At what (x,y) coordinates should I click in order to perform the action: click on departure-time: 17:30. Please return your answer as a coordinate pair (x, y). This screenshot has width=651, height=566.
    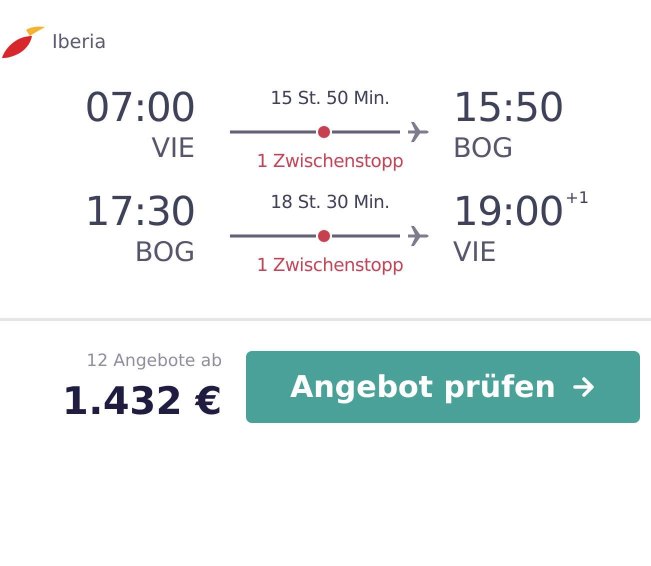
    Looking at the image, I should click on (139, 212).